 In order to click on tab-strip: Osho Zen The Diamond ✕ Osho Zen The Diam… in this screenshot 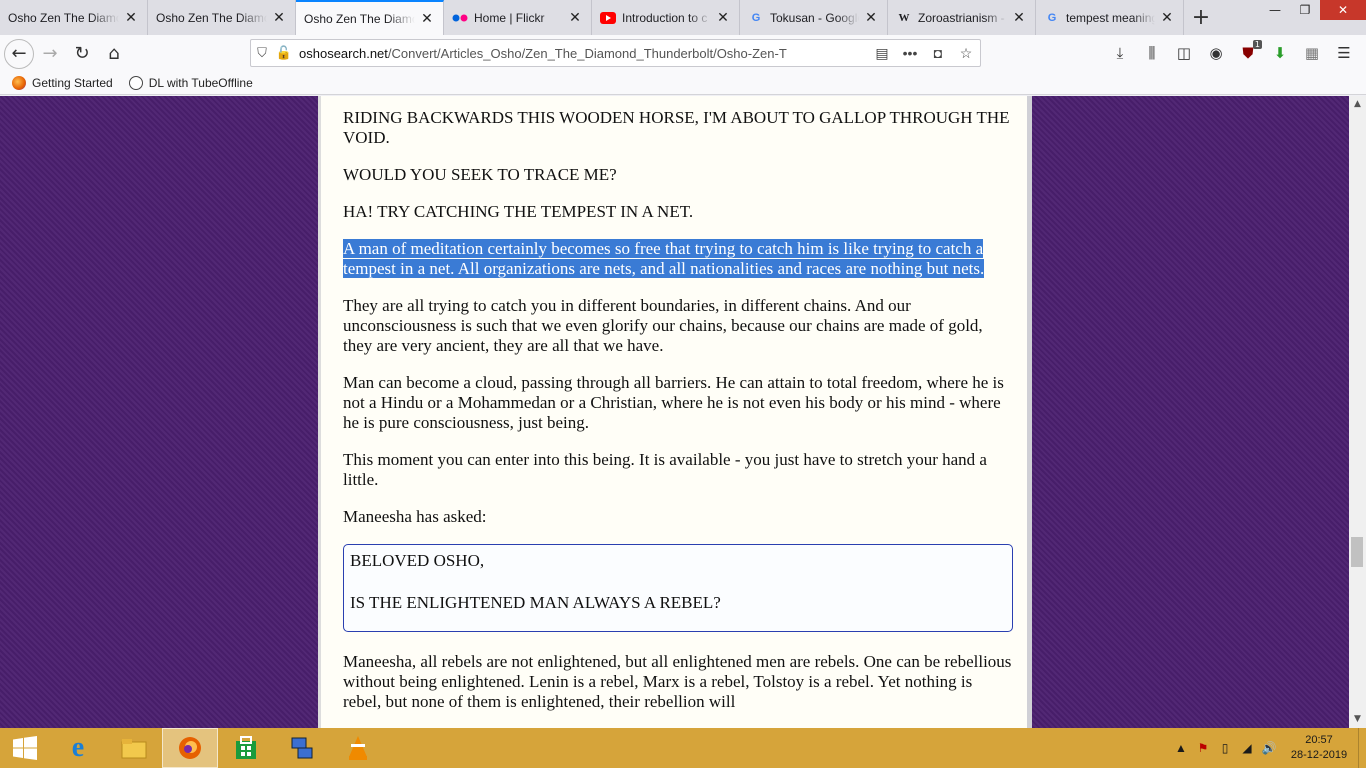, I will do `click(683, 17)`.